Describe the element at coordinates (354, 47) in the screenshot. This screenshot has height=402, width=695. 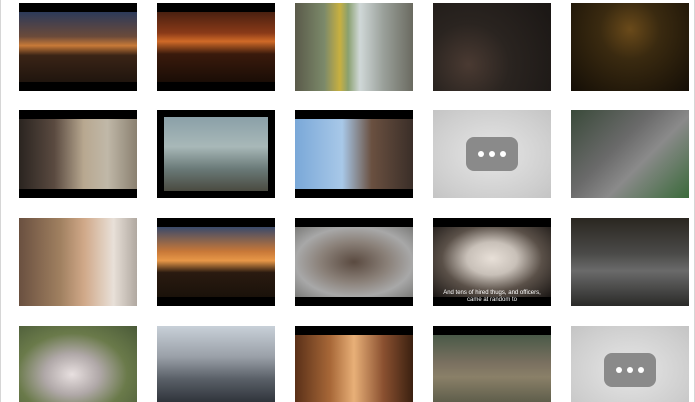
I see `thumbnail-street-pole` at that location.